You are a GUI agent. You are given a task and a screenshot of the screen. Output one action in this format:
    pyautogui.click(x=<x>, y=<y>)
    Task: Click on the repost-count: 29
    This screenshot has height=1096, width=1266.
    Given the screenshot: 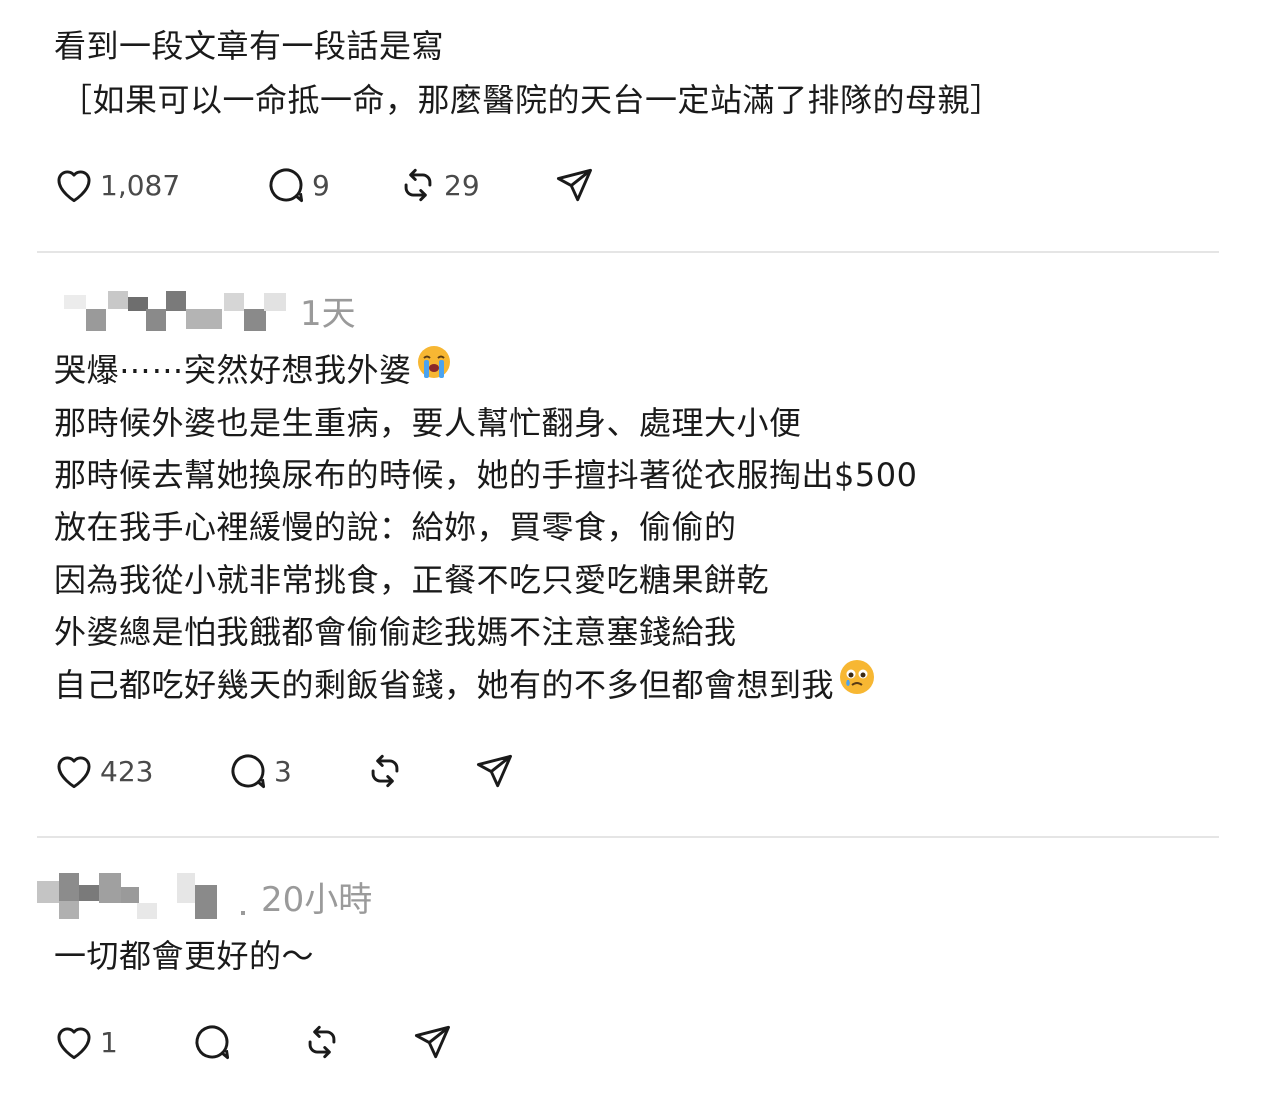 What is the action you would take?
    pyautogui.click(x=462, y=185)
    